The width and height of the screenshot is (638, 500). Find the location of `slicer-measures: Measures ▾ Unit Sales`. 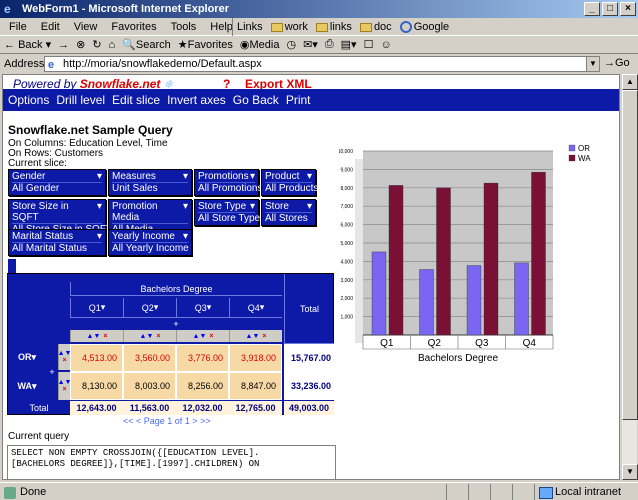

slicer-measures: Measures ▾ Unit Sales is located at coordinates (150, 182).